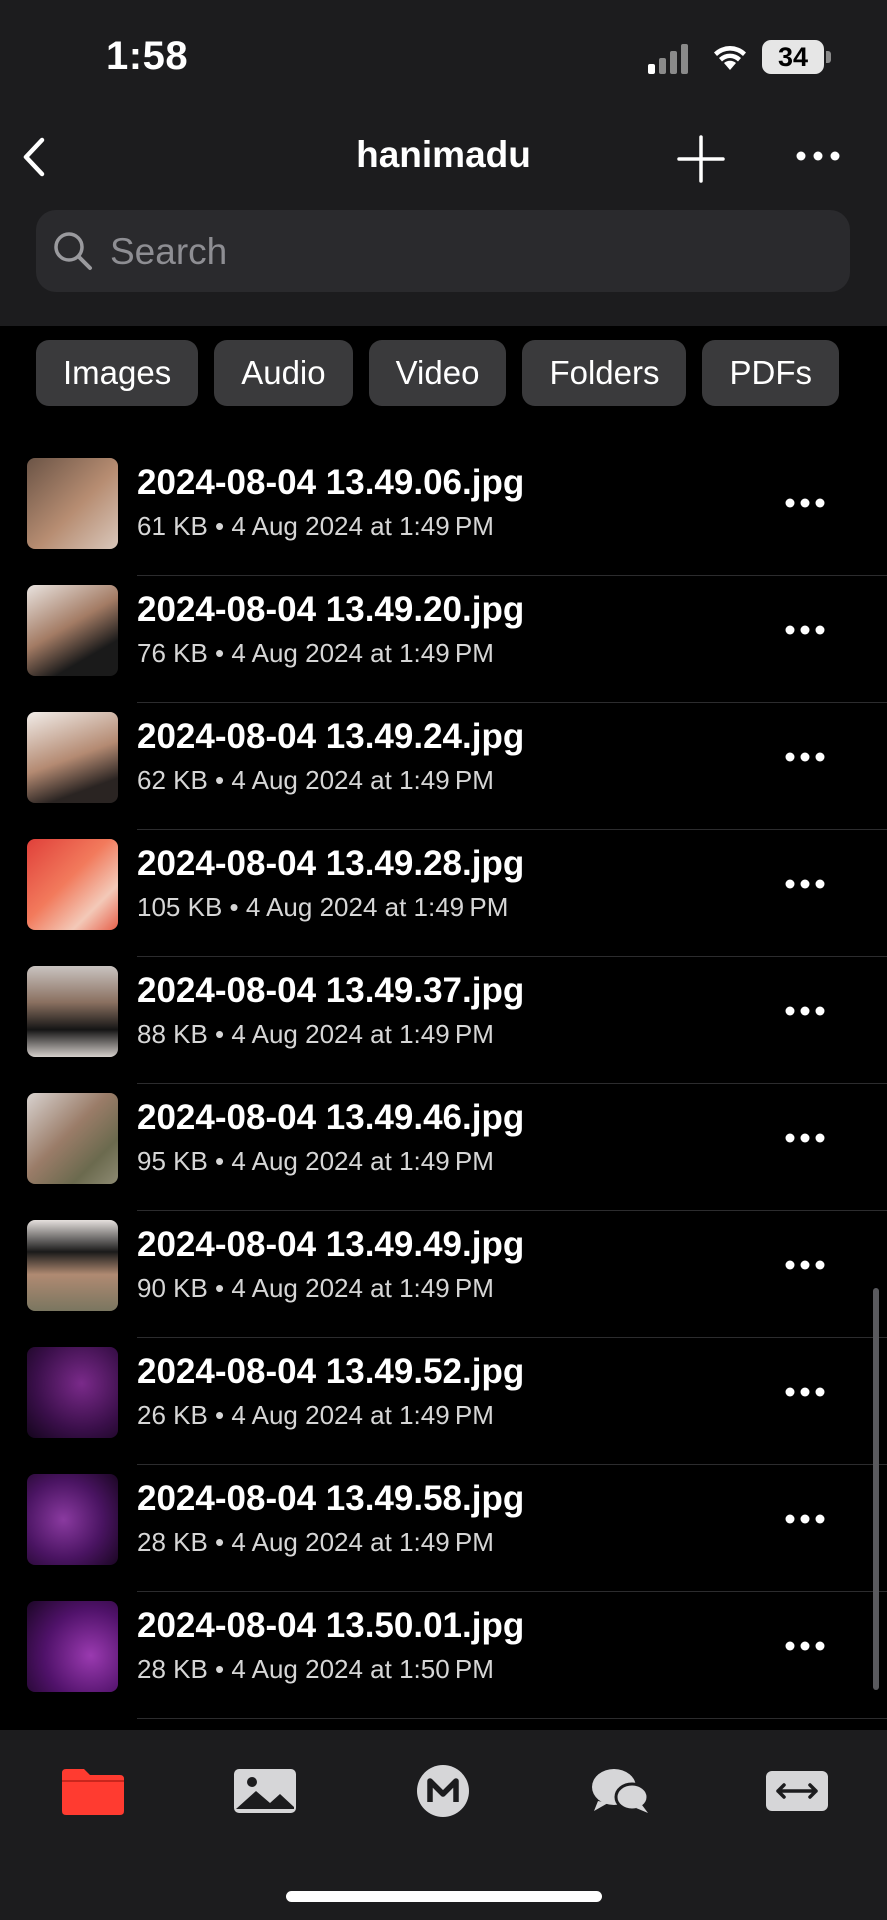 This screenshot has height=1920, width=887. I want to click on file-meta: 90 KB • 4 Aug 2024 at 1:49 PM, so click(315, 1288).